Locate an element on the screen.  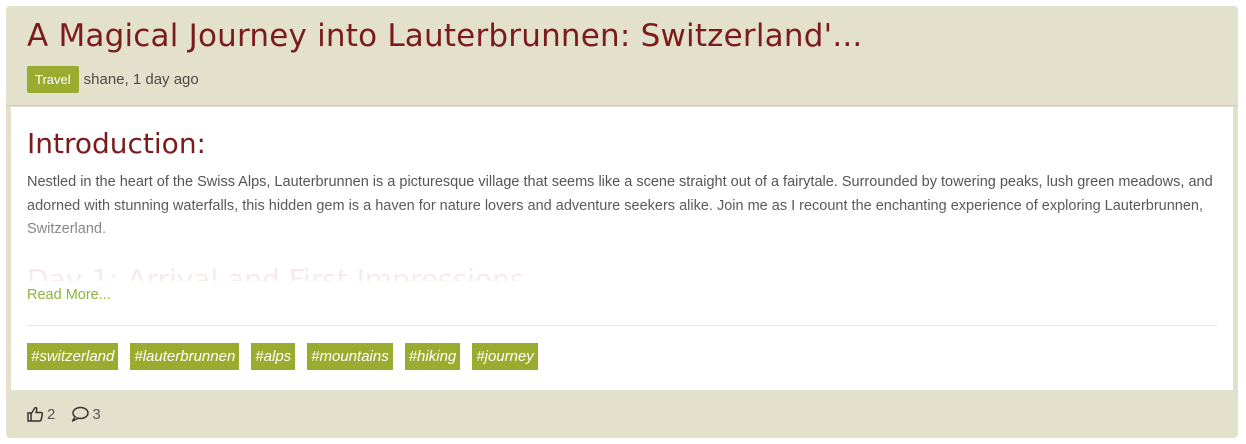
comment-count: 3 is located at coordinates (96, 414).